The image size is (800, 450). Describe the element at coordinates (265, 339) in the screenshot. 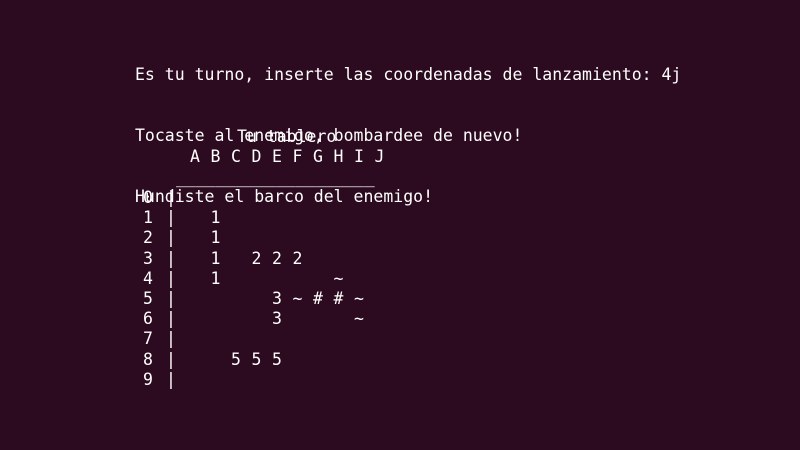

I see `board-row-7: 7 |` at that location.